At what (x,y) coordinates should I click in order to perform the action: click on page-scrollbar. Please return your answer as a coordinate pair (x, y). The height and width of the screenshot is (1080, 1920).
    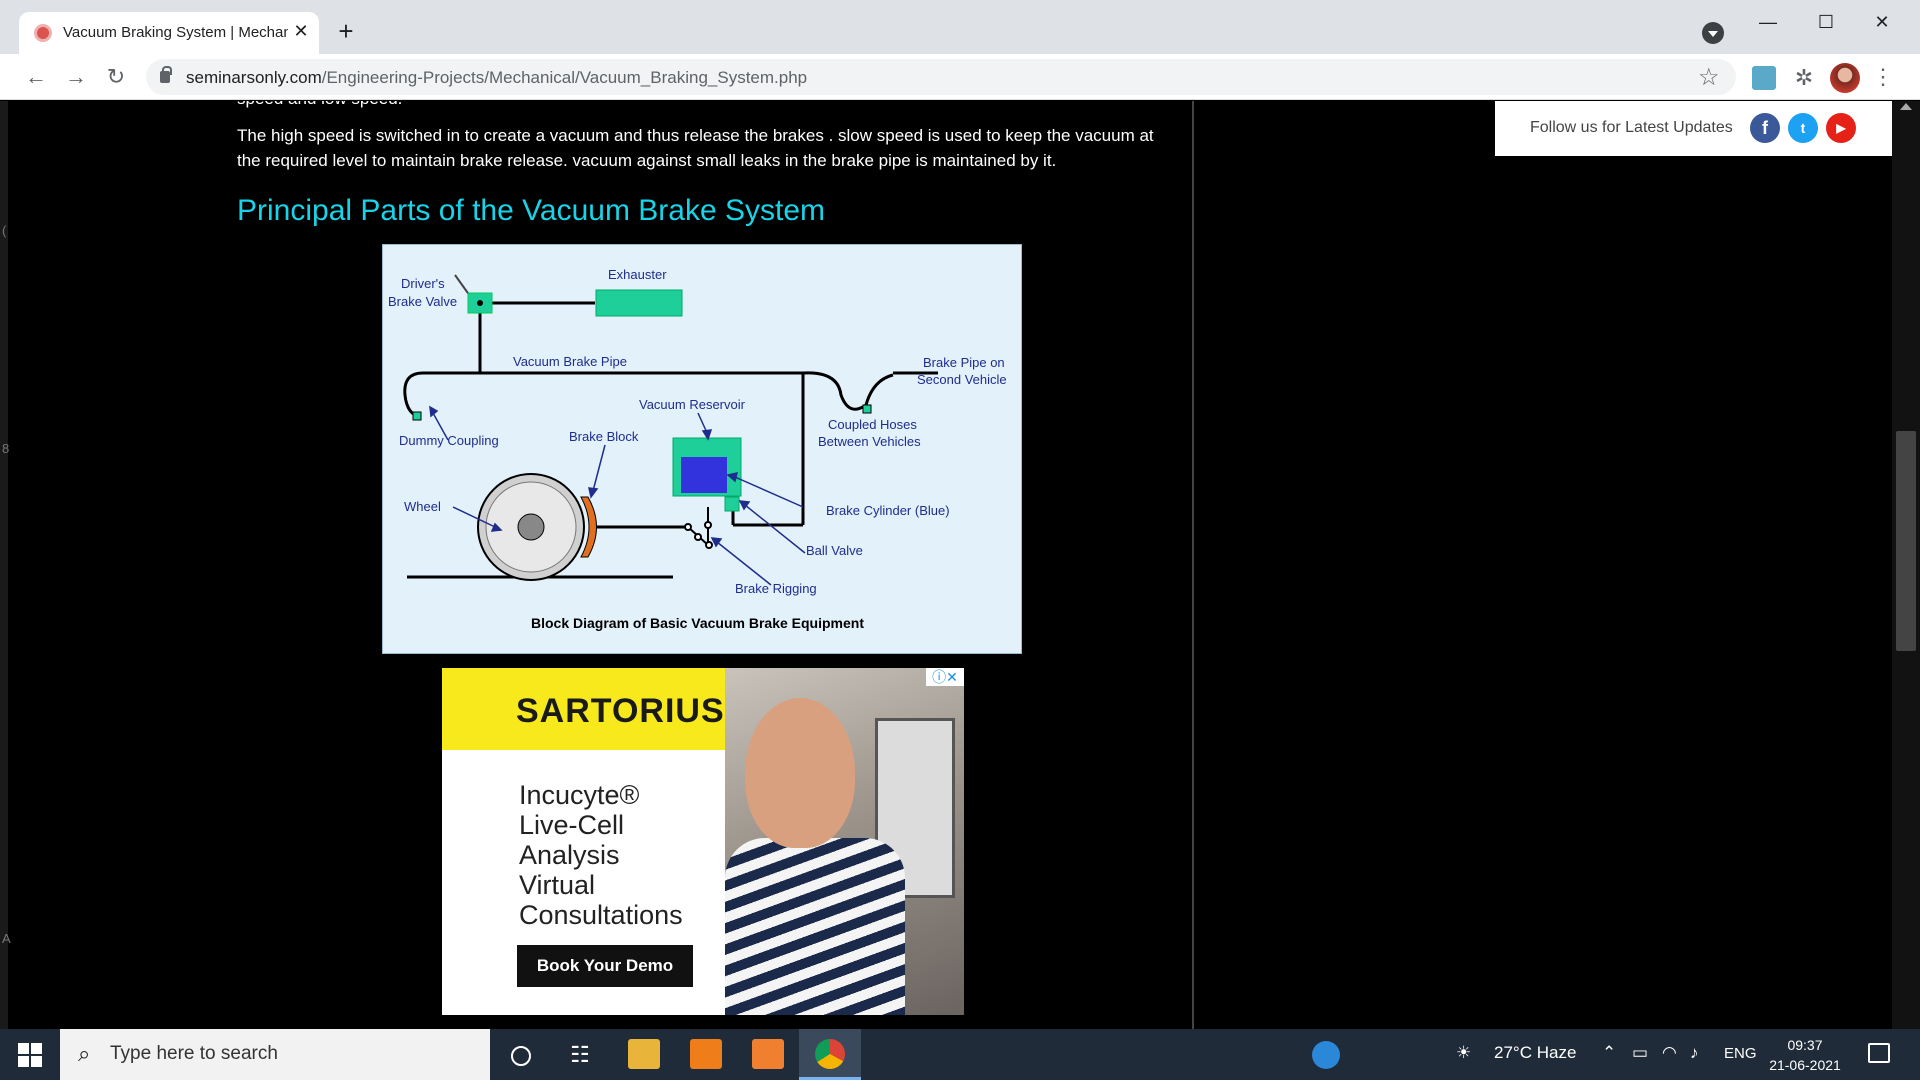
    Looking at the image, I should click on (1906, 565).